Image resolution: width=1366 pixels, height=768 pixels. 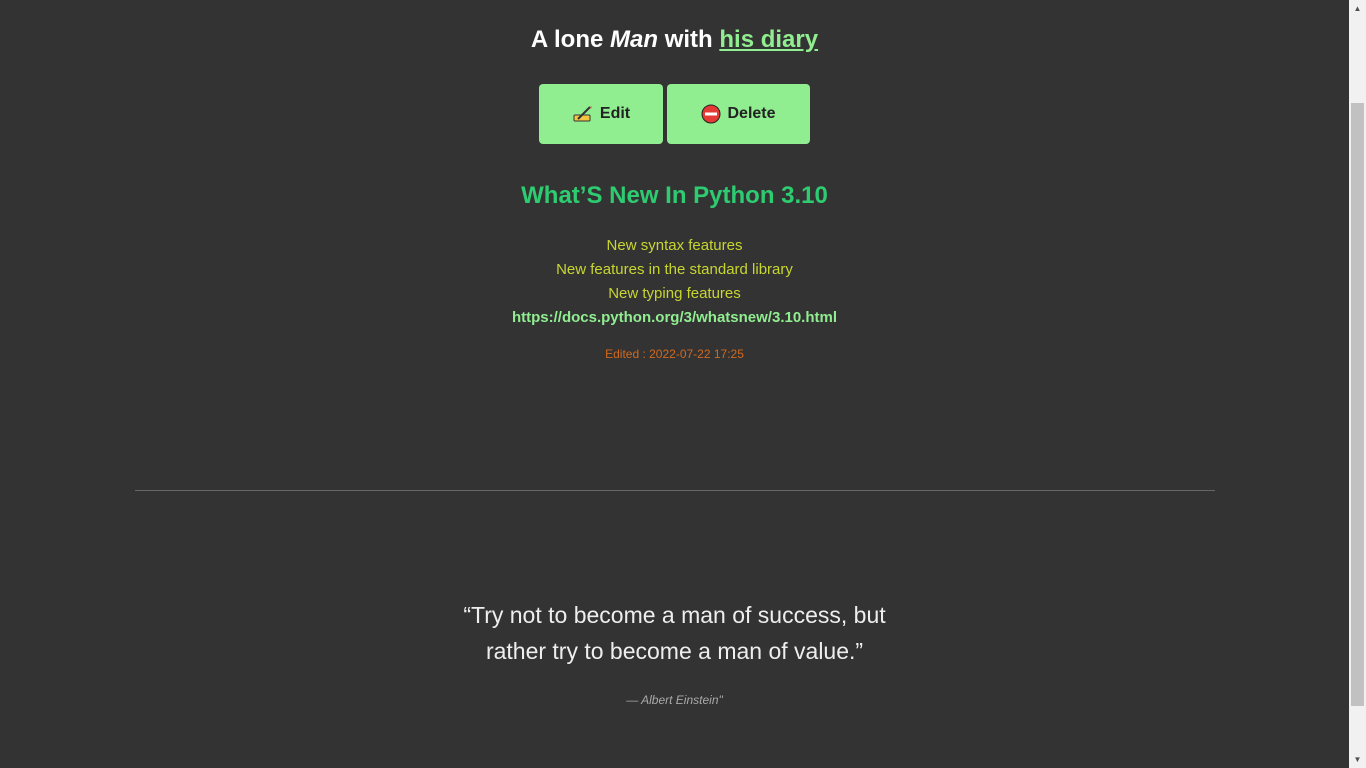 I want to click on delete-button: Delete, so click(x=738, y=114).